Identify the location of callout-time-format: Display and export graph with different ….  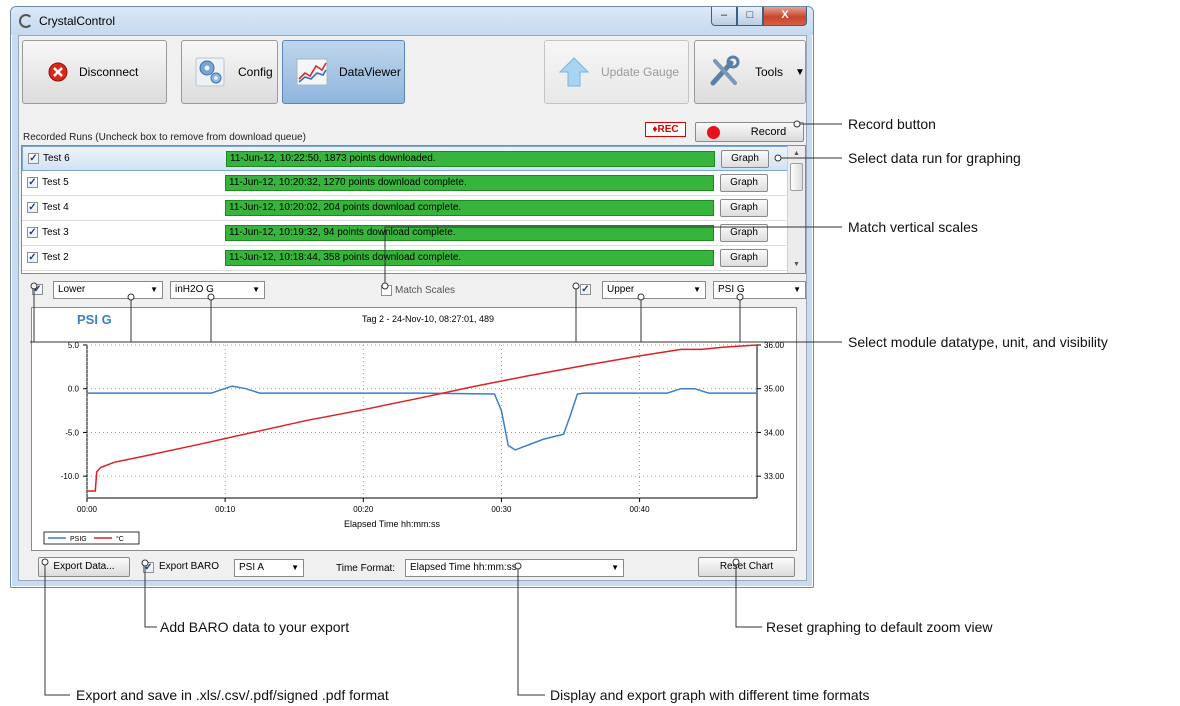
(710, 695).